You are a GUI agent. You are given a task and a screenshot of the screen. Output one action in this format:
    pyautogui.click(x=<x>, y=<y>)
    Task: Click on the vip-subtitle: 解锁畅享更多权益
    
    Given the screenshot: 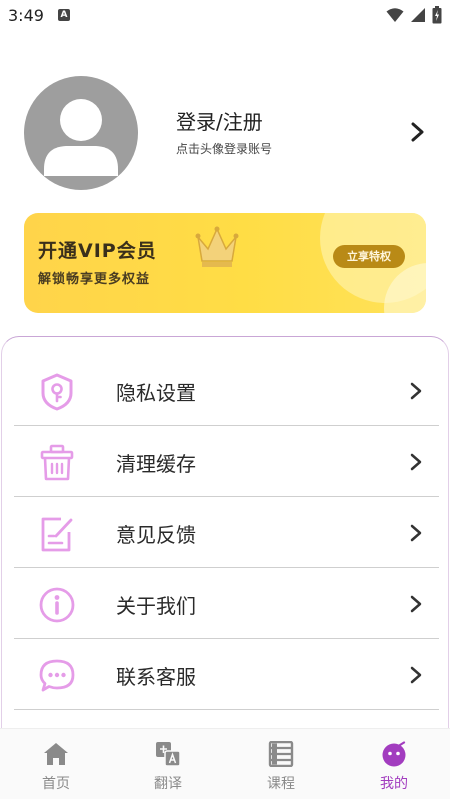 What is the action you would take?
    pyautogui.click(x=94, y=279)
    